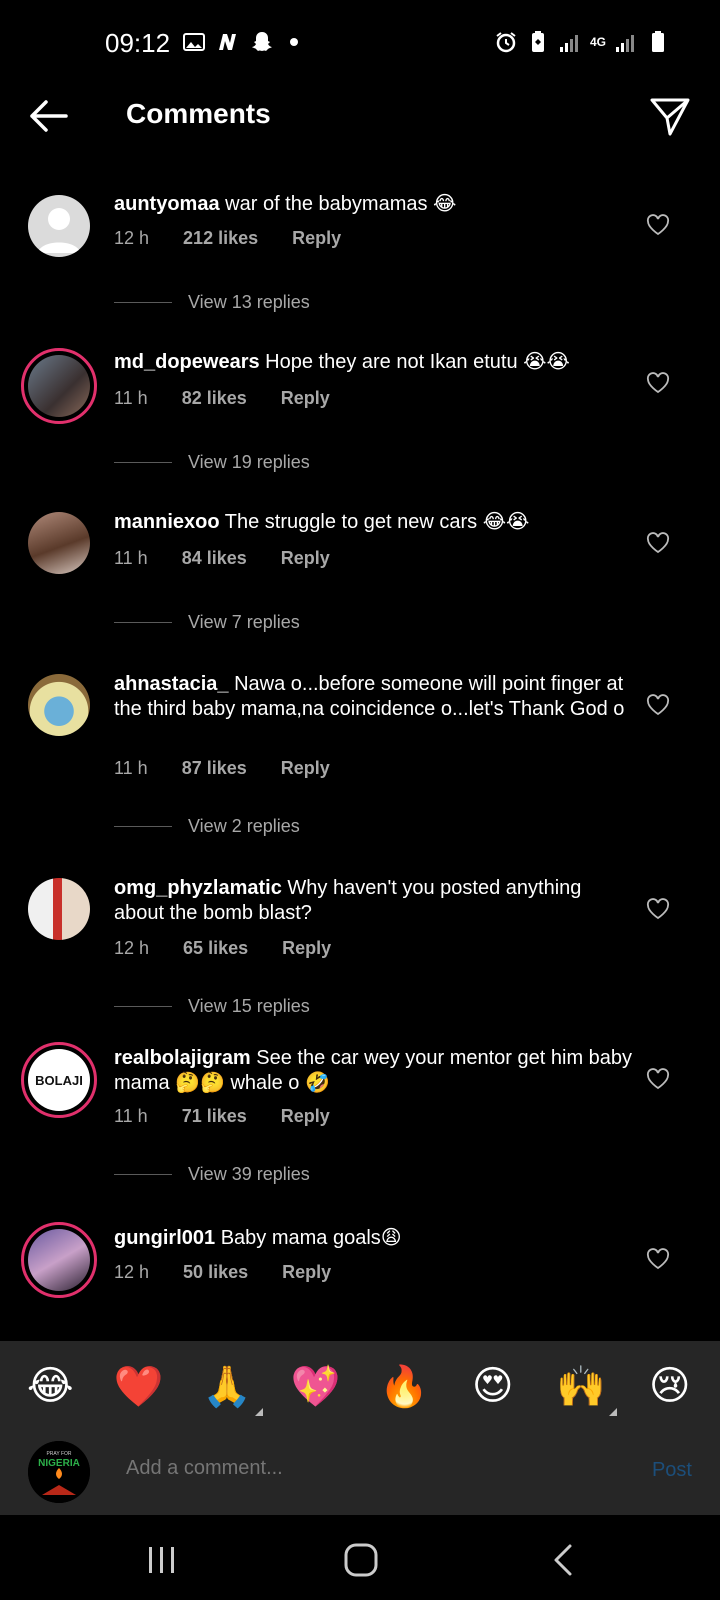  What do you see at coordinates (198, 113) in the screenshot?
I see `page-title: Comments` at bounding box center [198, 113].